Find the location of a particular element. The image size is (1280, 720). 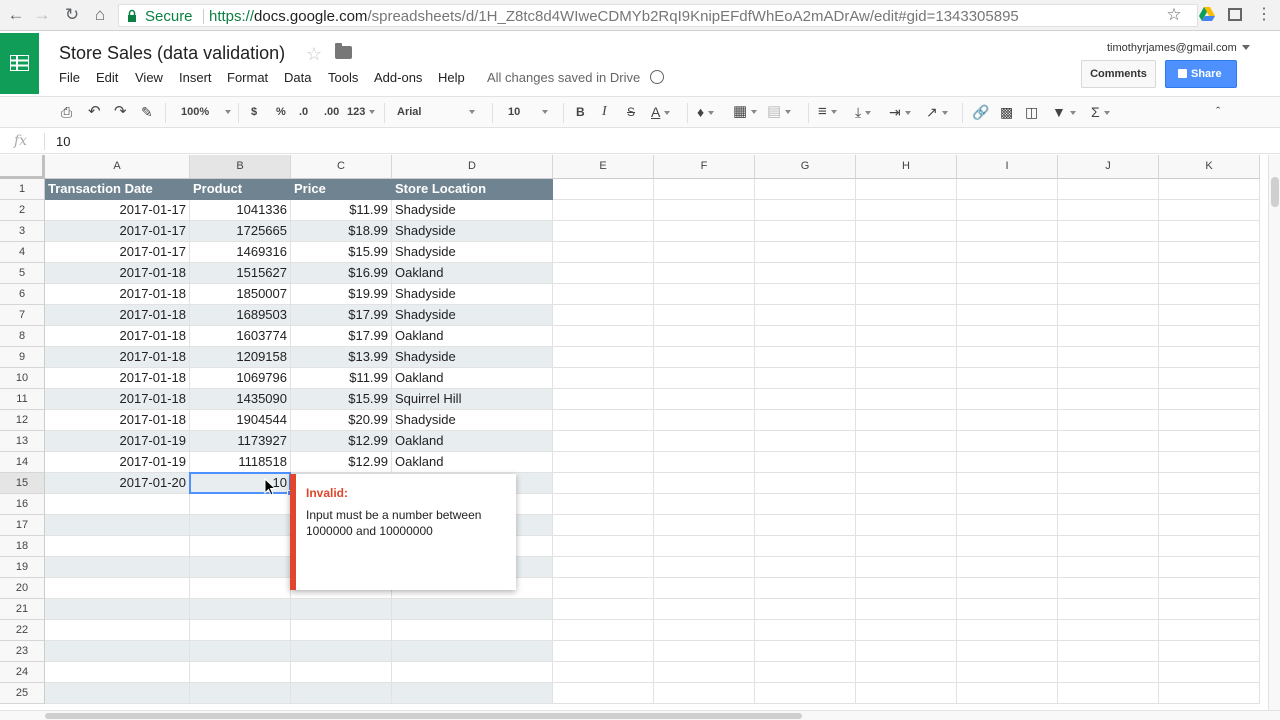

insert-comment-icon: ▩ is located at coordinates (1006, 112).